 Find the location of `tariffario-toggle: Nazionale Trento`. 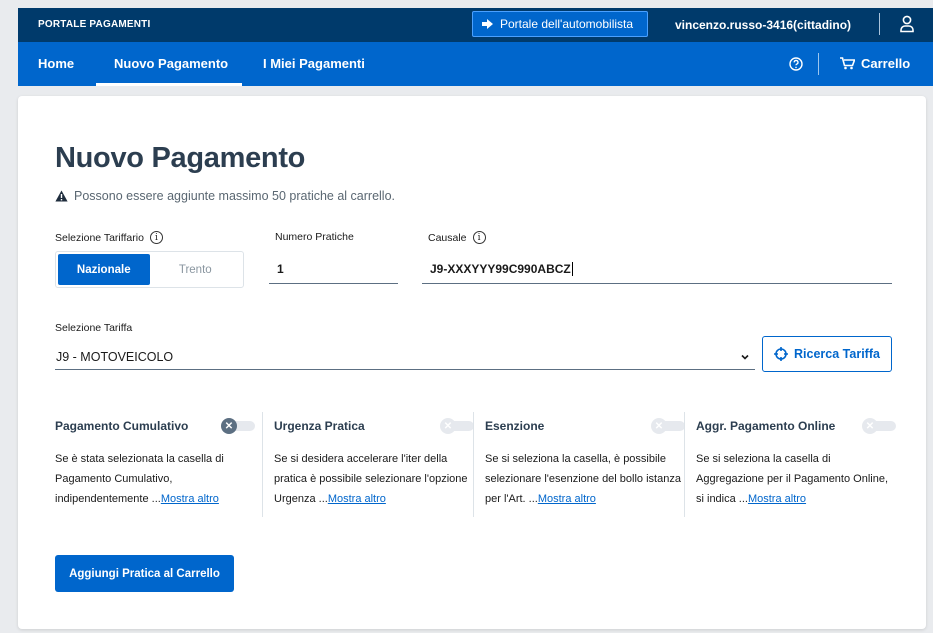

tariffario-toggle: Nazionale Trento is located at coordinates (149, 269).